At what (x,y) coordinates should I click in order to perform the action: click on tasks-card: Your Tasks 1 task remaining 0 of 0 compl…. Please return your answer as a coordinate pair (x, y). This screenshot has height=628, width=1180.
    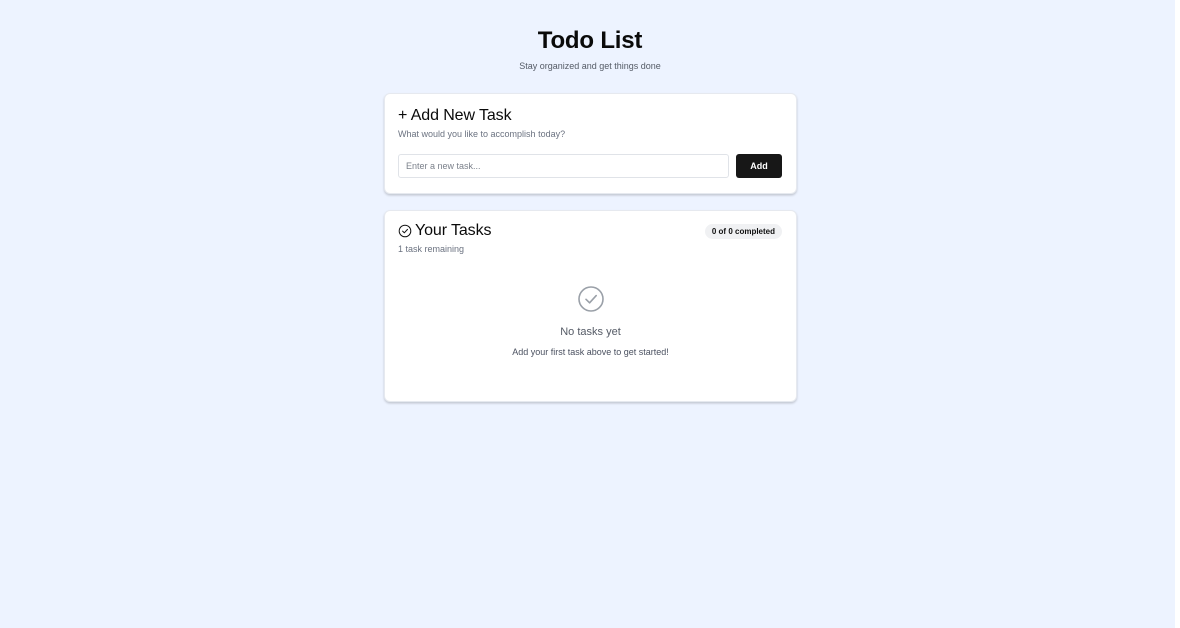
    Looking at the image, I should click on (590, 306).